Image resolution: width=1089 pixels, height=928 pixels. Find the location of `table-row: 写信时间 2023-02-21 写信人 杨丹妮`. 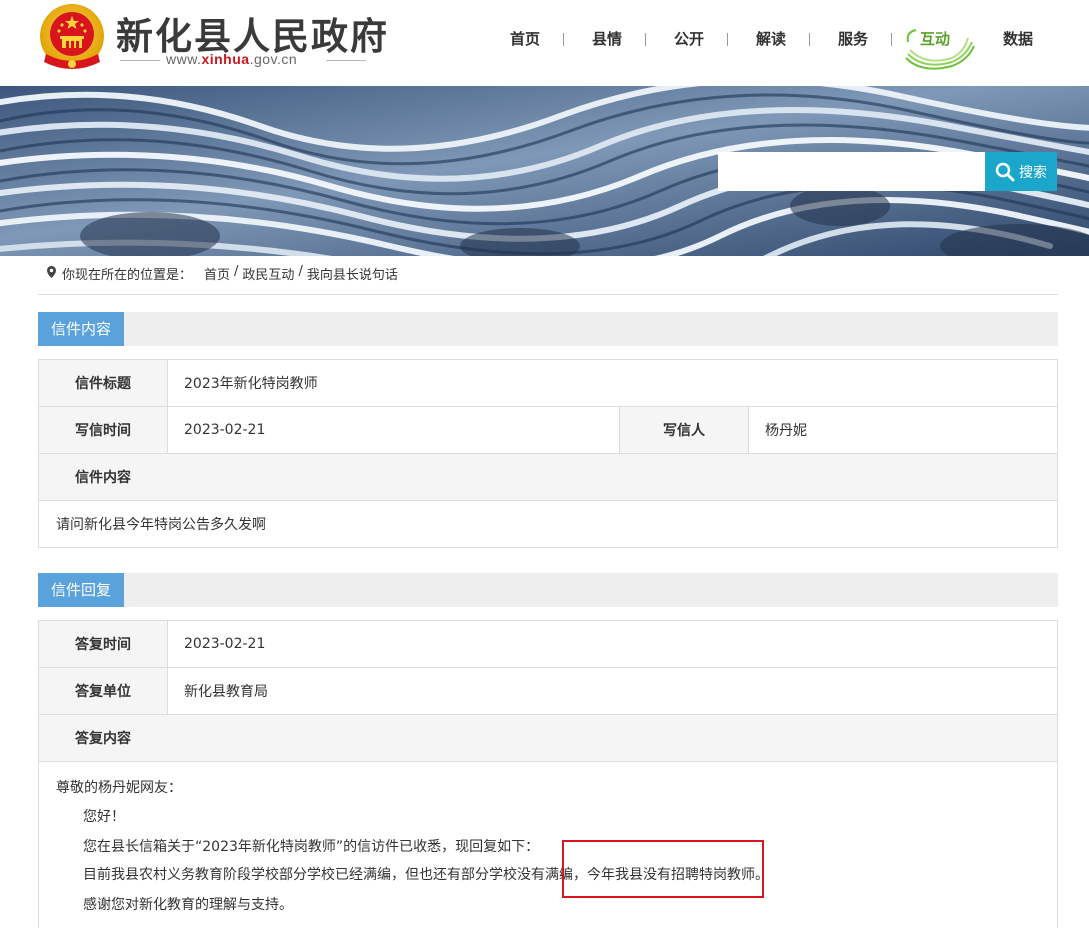

table-row: 写信时间 2023-02-21 写信人 杨丹妮 is located at coordinates (548, 430).